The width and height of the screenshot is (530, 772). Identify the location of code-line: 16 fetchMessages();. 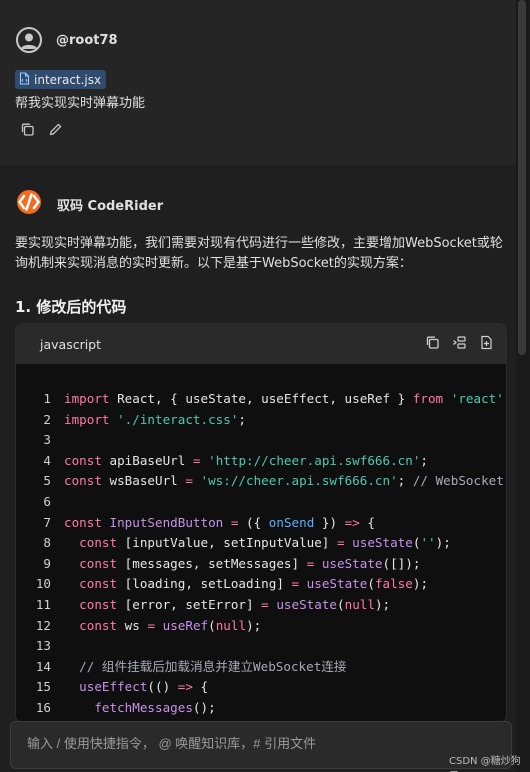
(260, 708).